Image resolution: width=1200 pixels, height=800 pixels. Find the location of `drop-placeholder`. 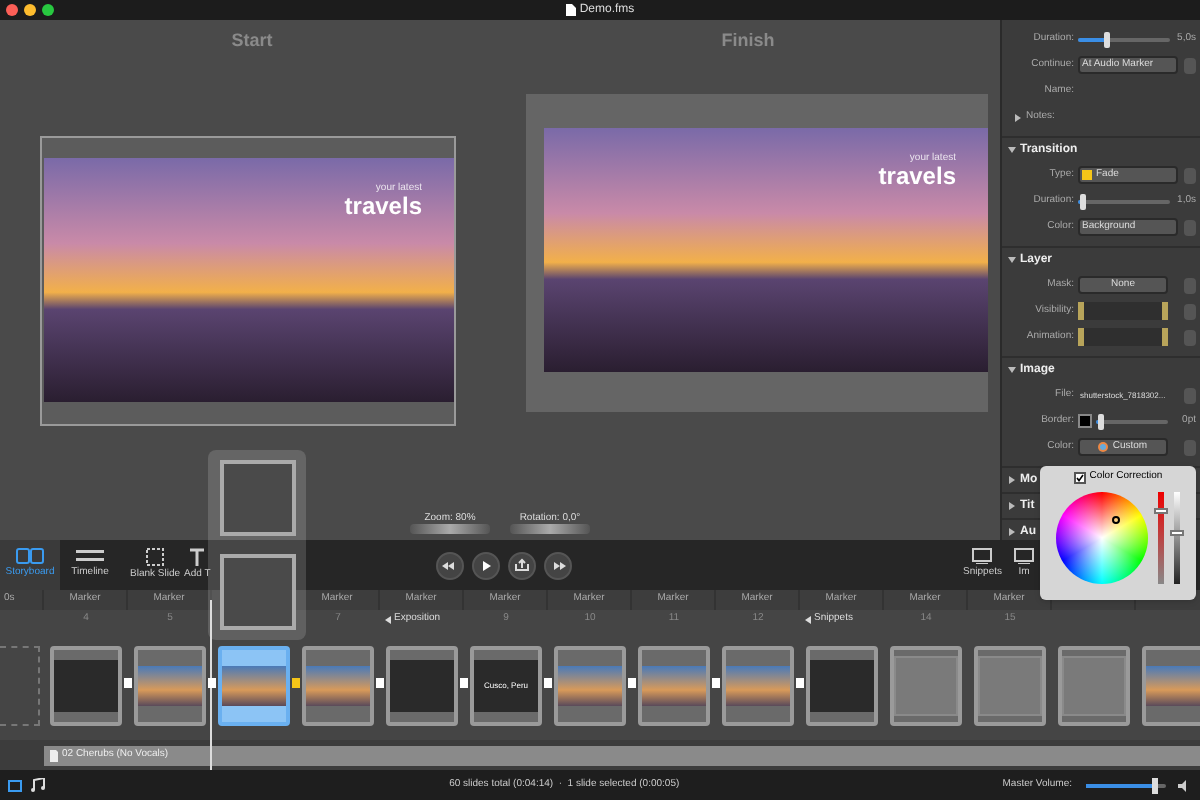

drop-placeholder is located at coordinates (20, 685).